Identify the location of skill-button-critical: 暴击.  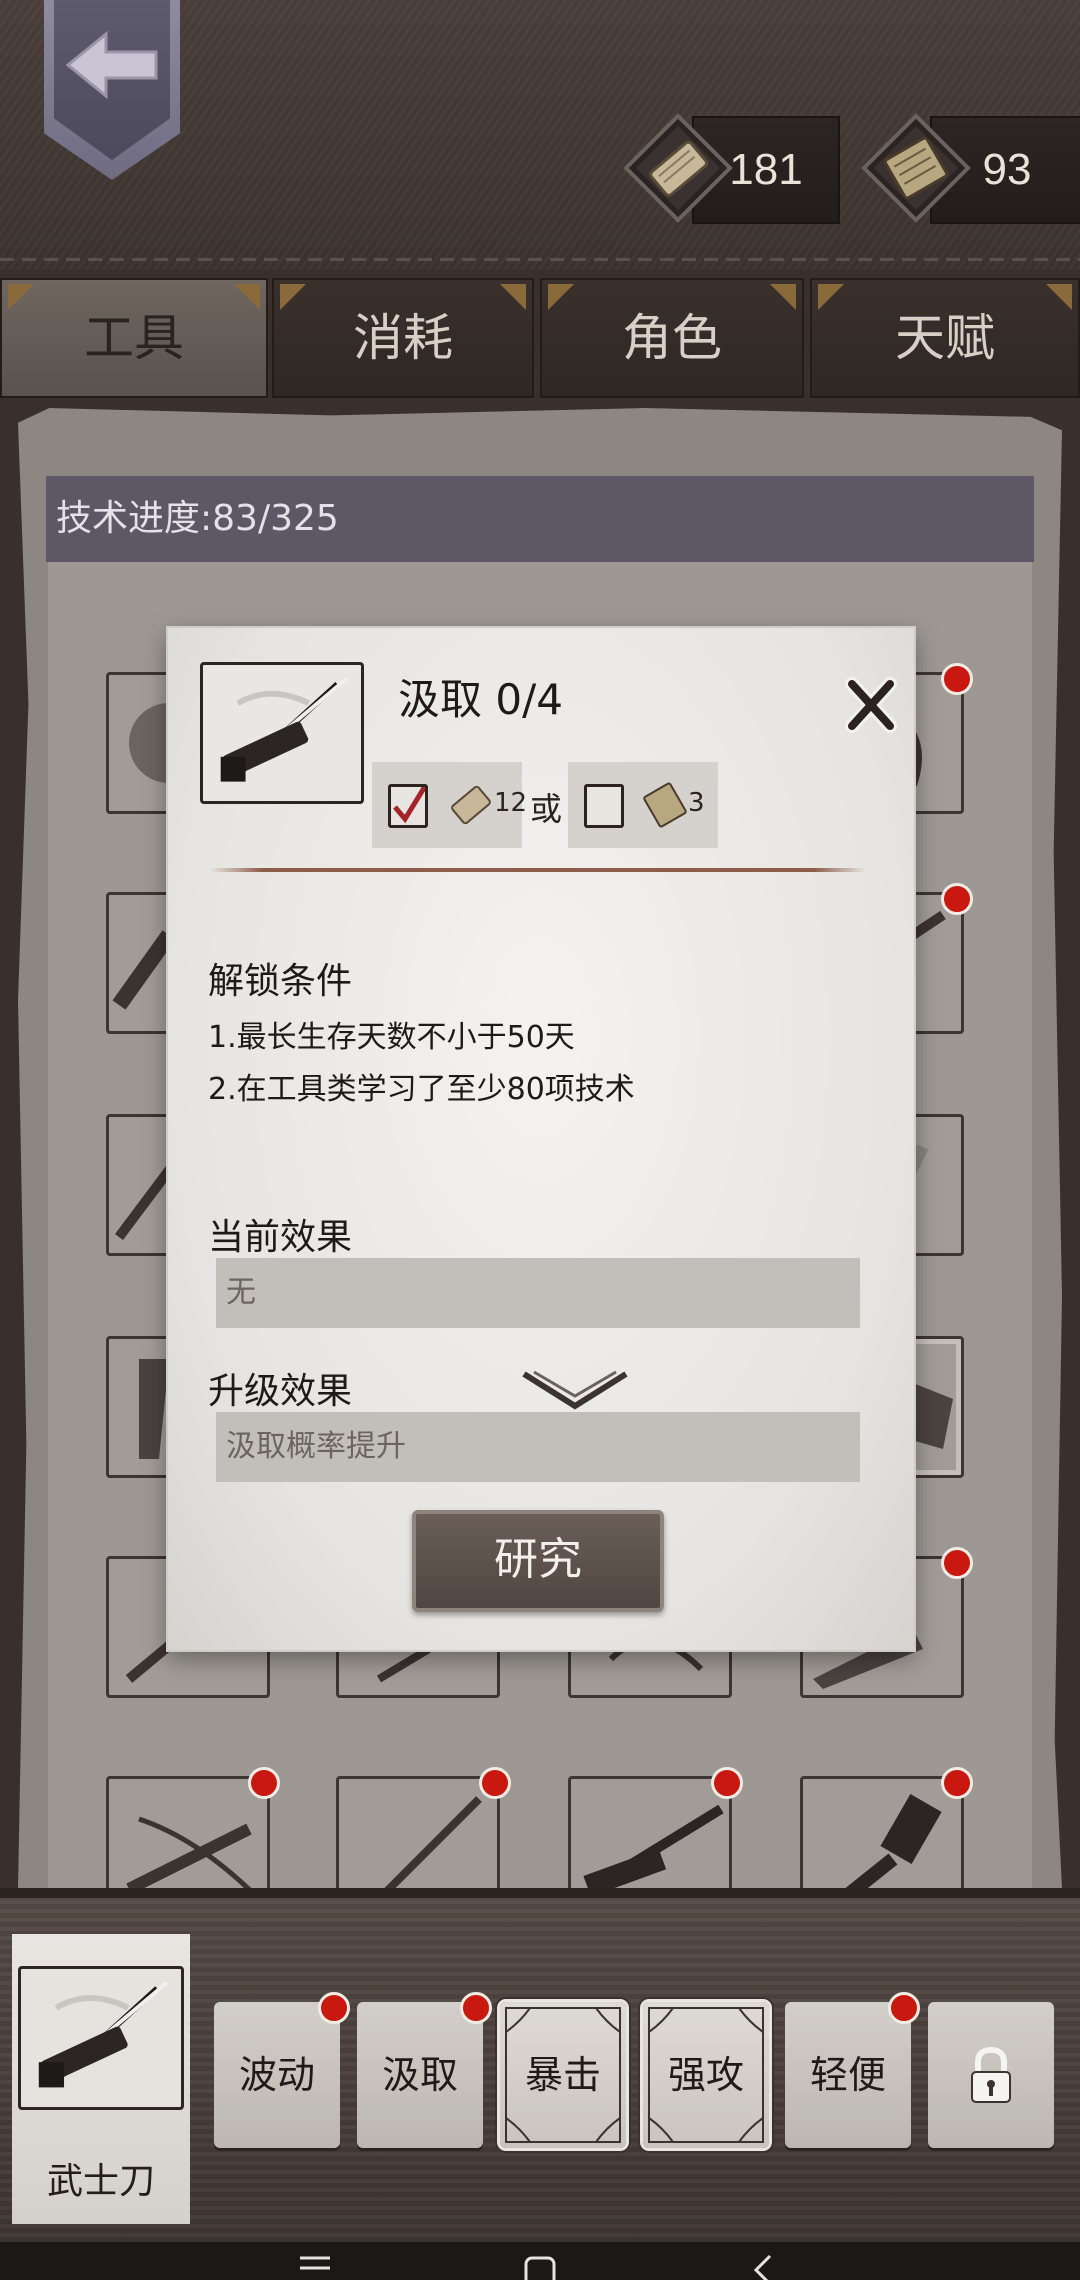
(563, 2075).